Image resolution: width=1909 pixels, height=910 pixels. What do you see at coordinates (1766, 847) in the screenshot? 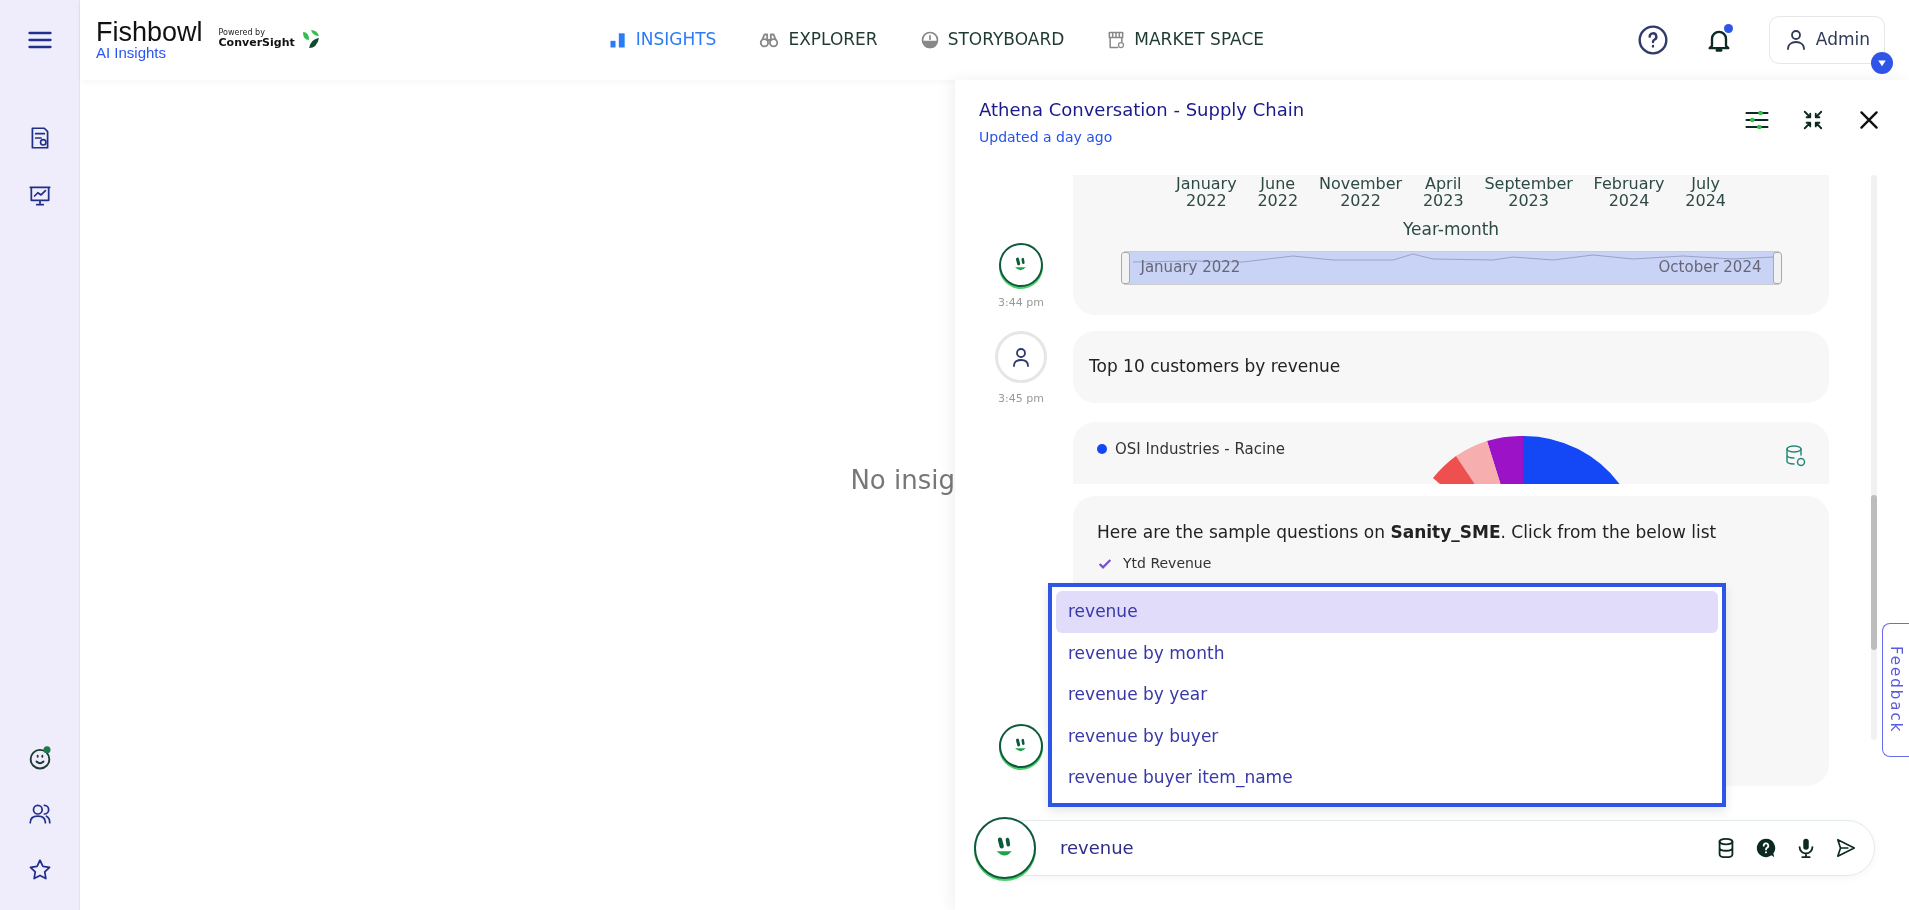
I see `help-bubble-icon` at bounding box center [1766, 847].